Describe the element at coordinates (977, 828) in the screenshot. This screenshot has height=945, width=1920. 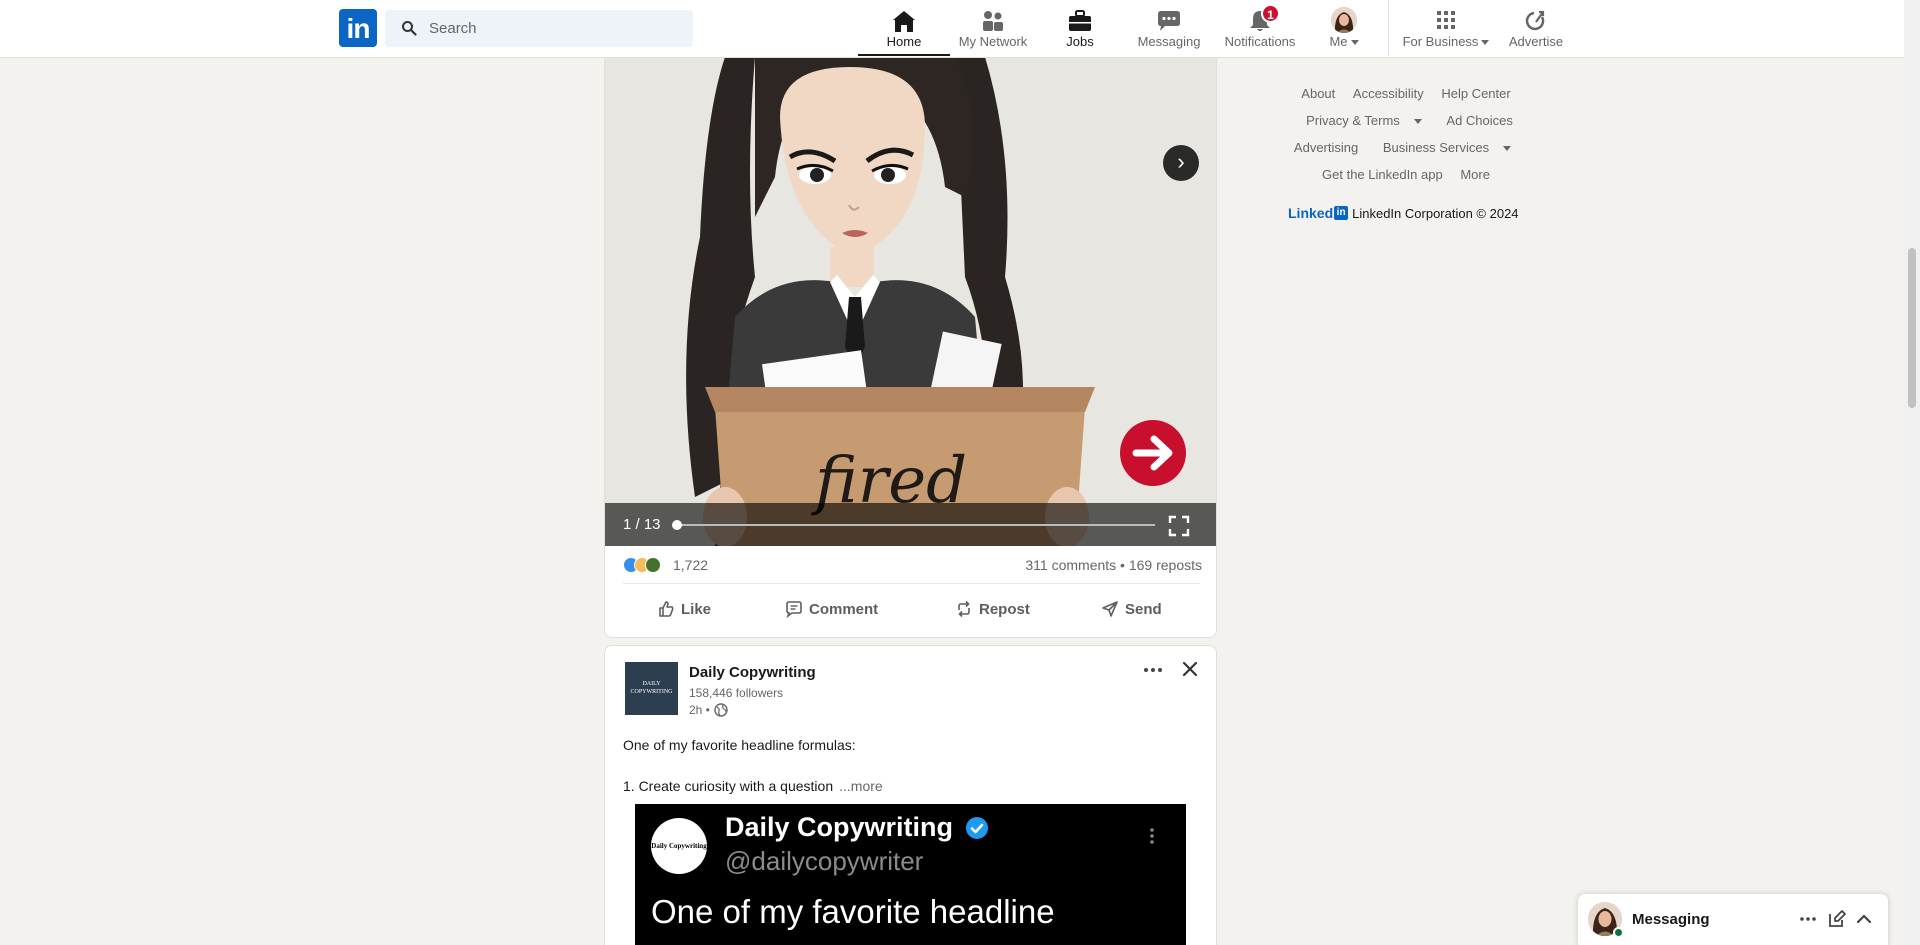
I see `verified-badge-icon` at that location.